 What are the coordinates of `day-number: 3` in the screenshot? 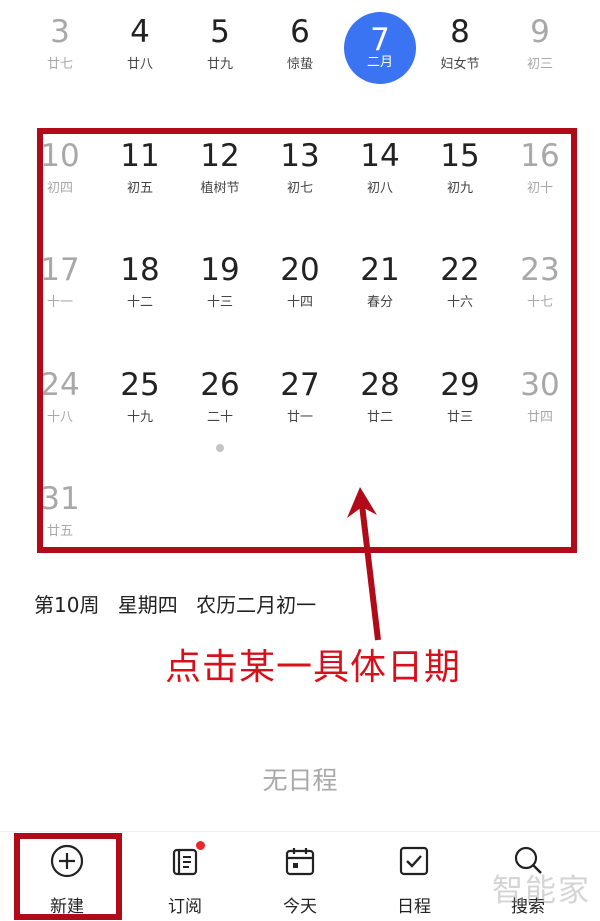 It's located at (60, 32).